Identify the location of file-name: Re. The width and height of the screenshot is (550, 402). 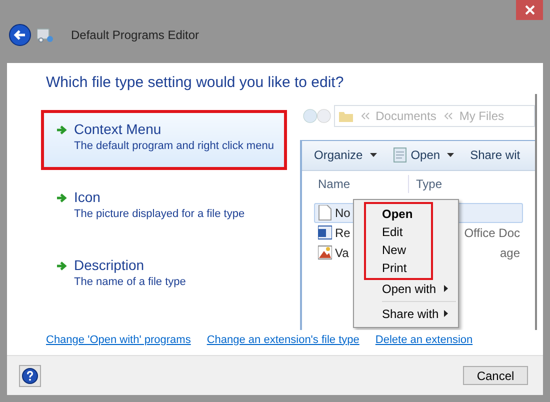
(342, 233).